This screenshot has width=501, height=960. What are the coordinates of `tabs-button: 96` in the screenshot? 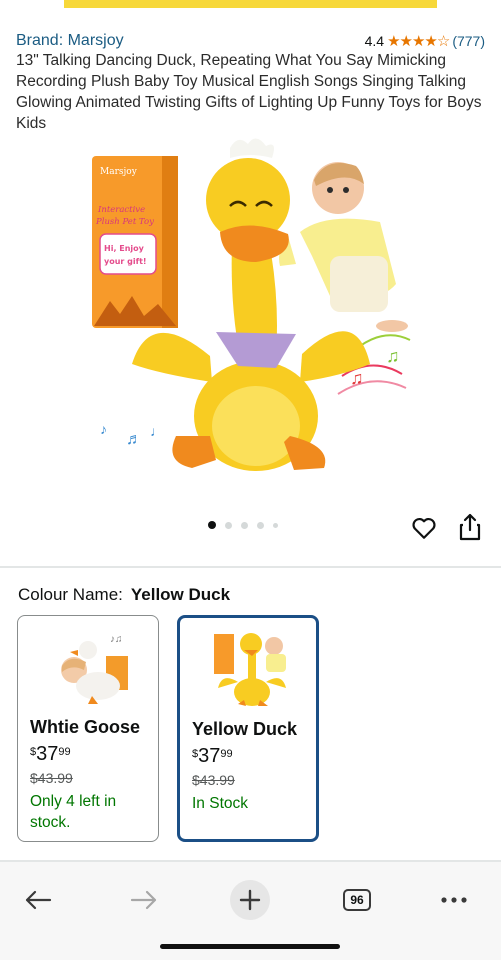 It's located at (357, 900).